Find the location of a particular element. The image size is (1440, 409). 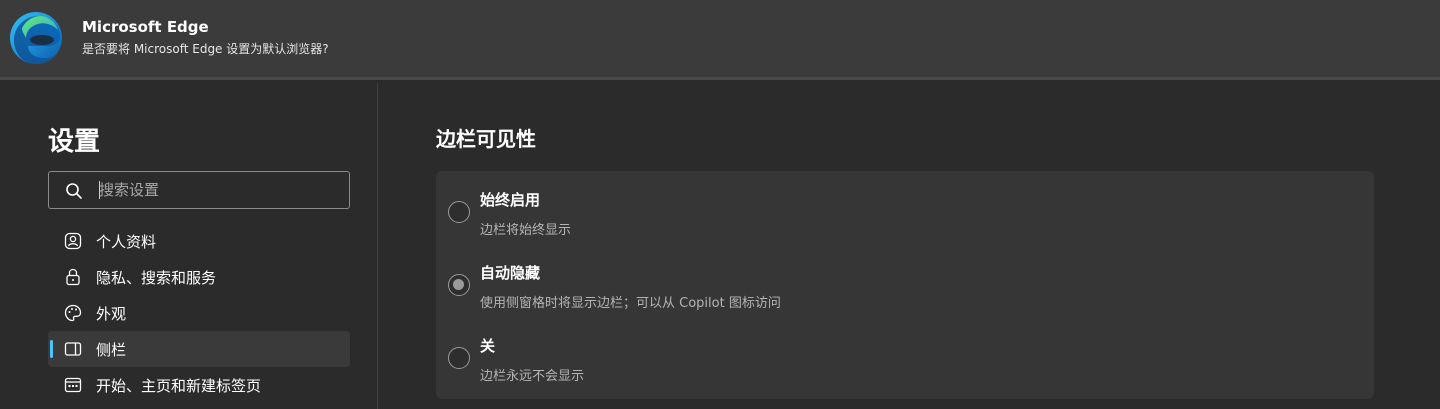

search-box is located at coordinates (199, 190).